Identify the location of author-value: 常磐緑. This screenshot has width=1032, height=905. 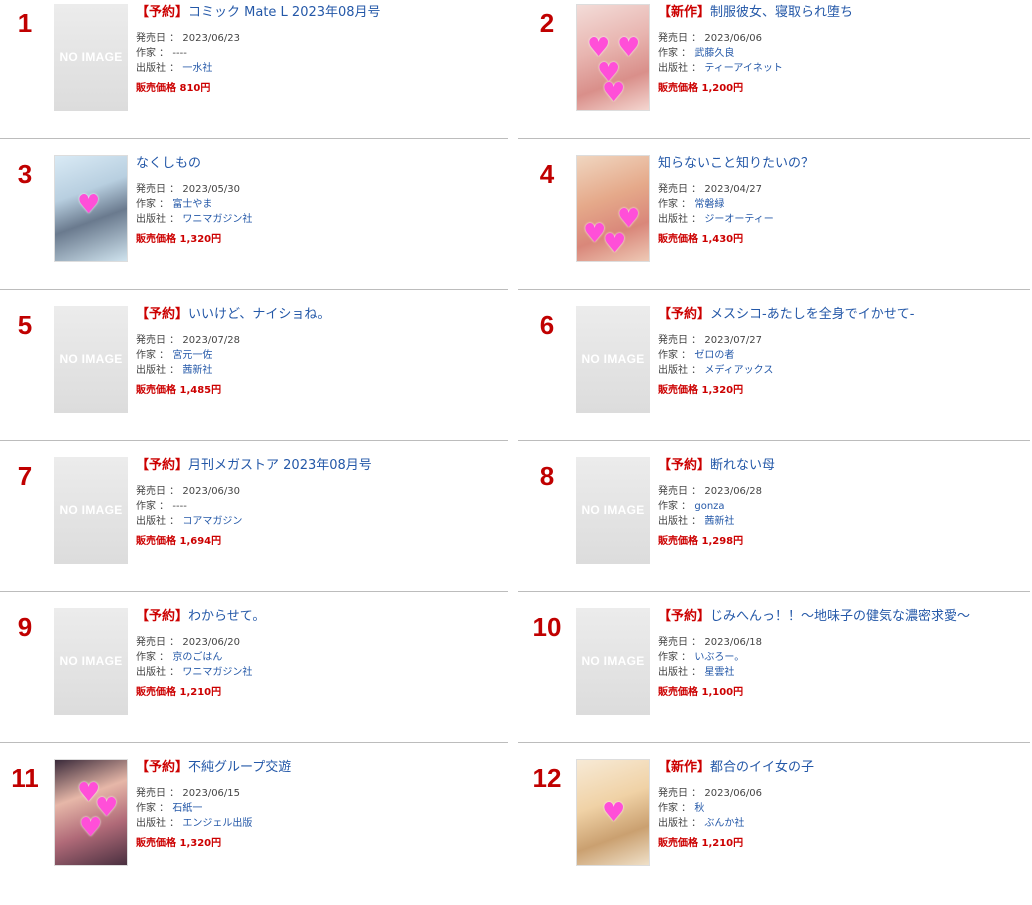
(709, 204).